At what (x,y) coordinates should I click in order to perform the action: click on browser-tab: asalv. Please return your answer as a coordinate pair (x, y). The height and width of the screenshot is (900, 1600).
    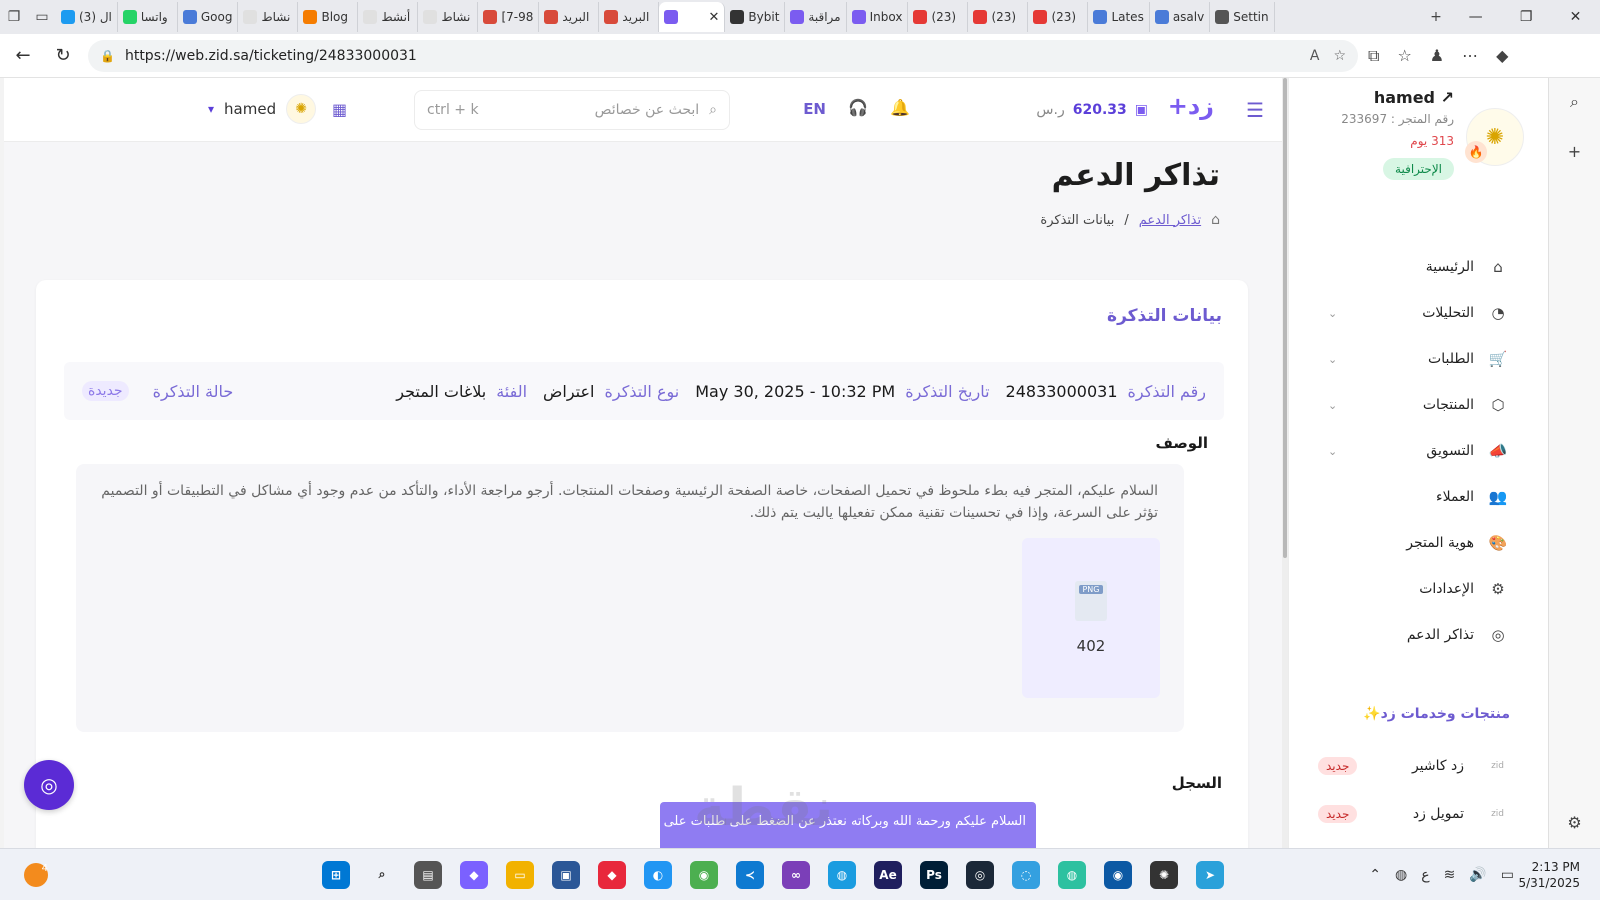
    Looking at the image, I should click on (1180, 17).